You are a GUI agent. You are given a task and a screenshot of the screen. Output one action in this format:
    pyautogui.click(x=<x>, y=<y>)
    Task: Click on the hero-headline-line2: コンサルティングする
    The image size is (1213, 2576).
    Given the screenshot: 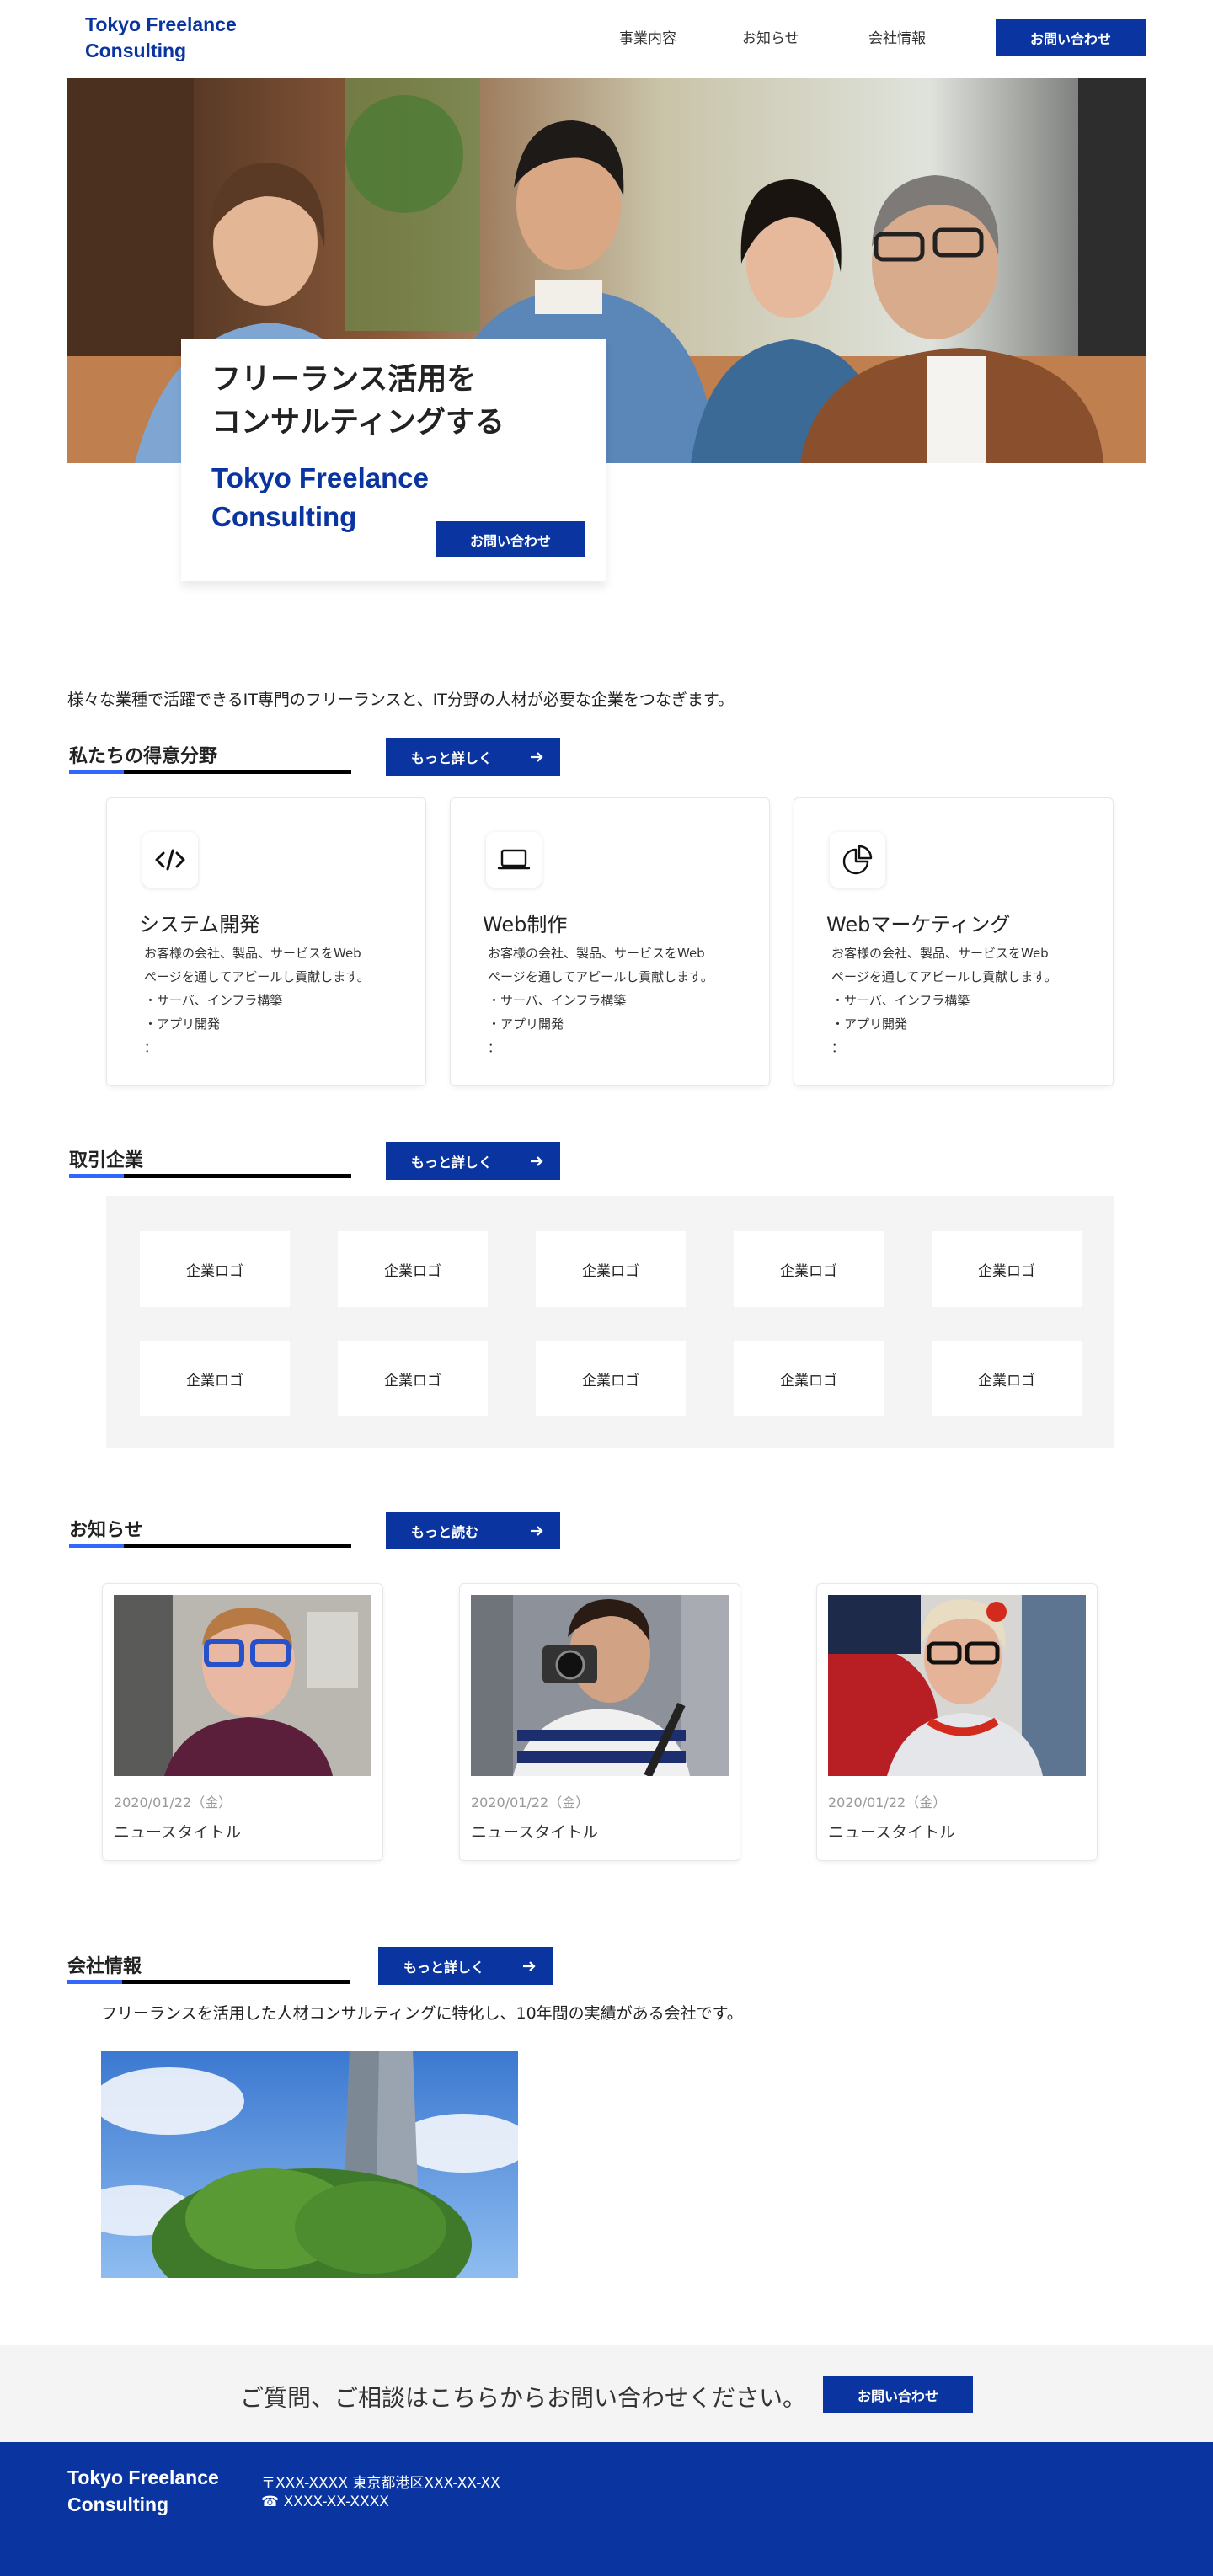 What is the action you would take?
    pyautogui.click(x=358, y=423)
    